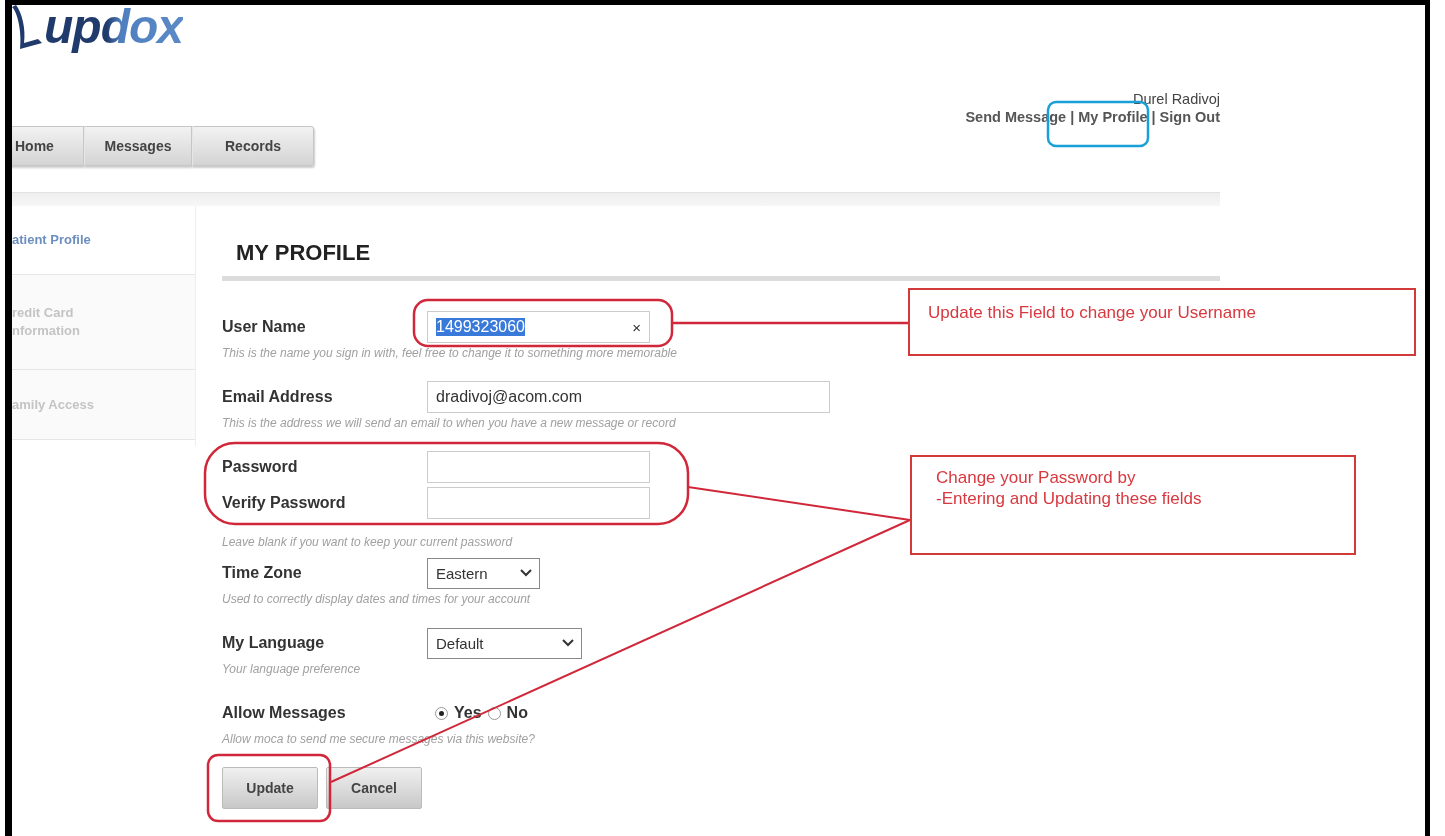 Image resolution: width=1445 pixels, height=836 pixels. I want to click on user-name: Durel Radivoj, so click(1176, 99).